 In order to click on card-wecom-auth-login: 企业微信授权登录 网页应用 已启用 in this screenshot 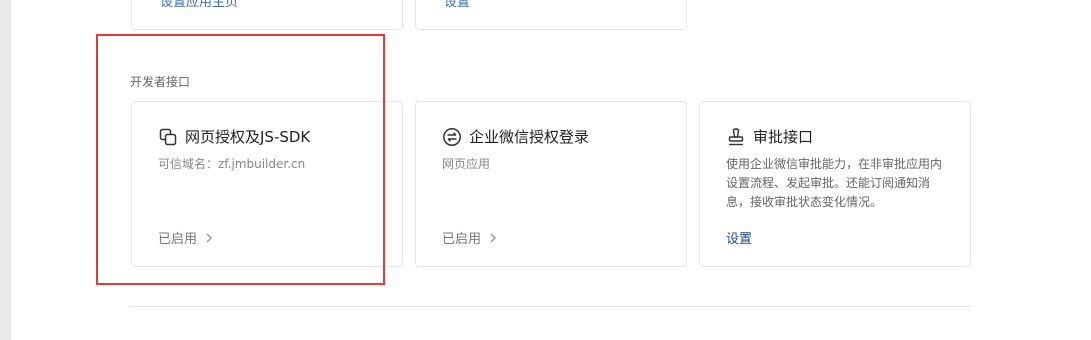, I will do `click(551, 184)`.